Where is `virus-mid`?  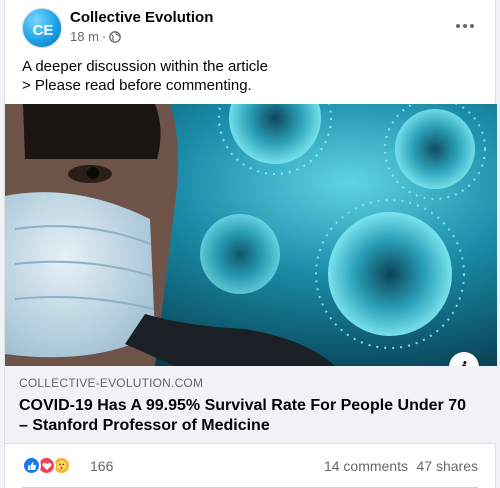 virus-mid is located at coordinates (240, 254).